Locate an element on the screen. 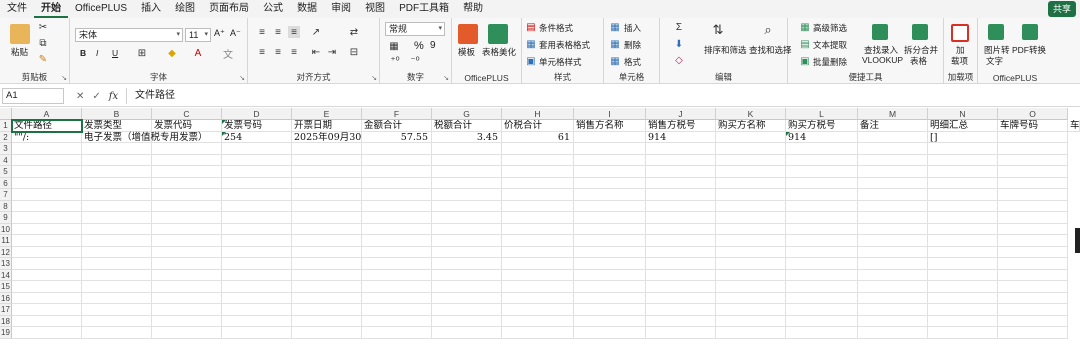 This screenshot has width=1080, height=347. row-header: 19 is located at coordinates (6, 333).